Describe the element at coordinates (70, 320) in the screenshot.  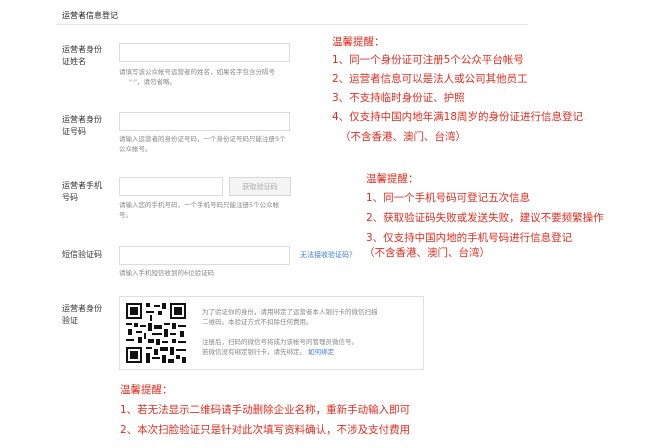
I see `verify-label-line2: 验证` at that location.